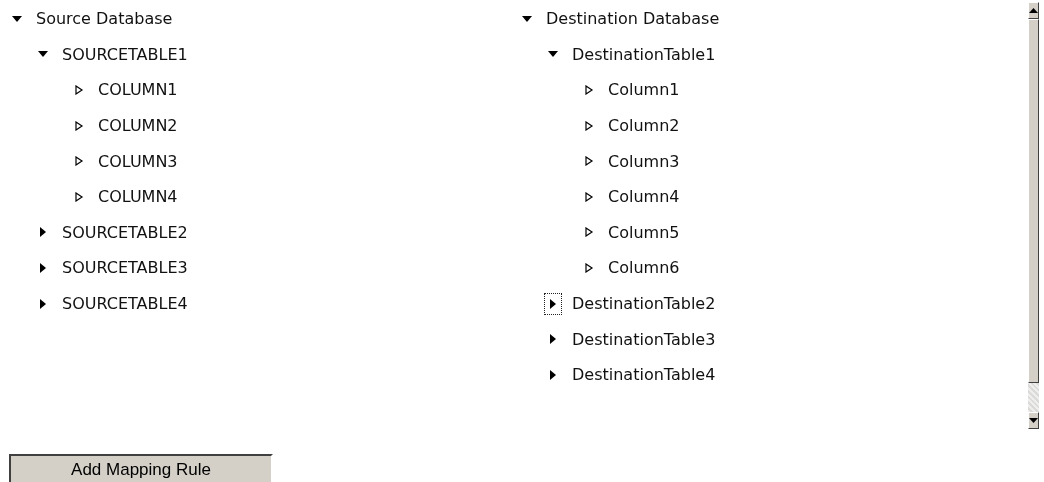 The image size is (1044, 482). I want to click on tree-item: Column2, so click(644, 126).